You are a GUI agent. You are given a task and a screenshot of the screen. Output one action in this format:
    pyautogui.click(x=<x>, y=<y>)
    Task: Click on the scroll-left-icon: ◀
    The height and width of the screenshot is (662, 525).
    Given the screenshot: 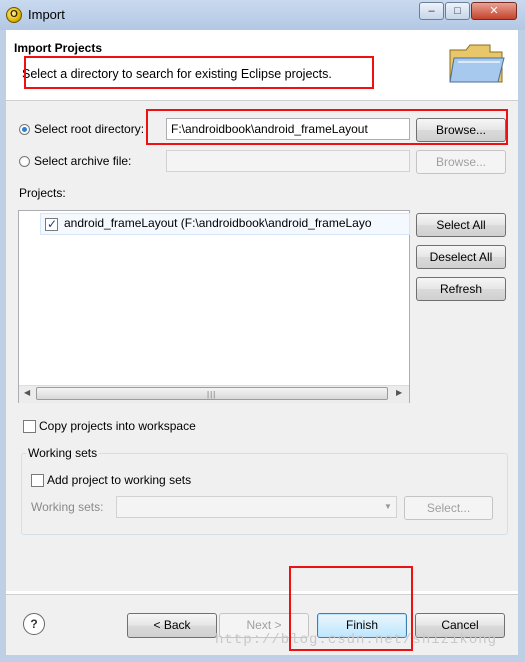 What is the action you would take?
    pyautogui.click(x=27, y=392)
    